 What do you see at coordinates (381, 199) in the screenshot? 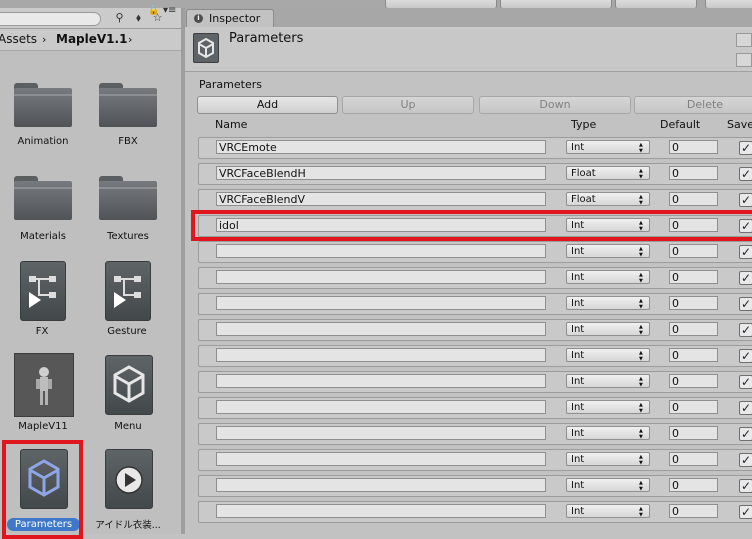
I see `parameter-name-input: VRCFaceBlendV` at bounding box center [381, 199].